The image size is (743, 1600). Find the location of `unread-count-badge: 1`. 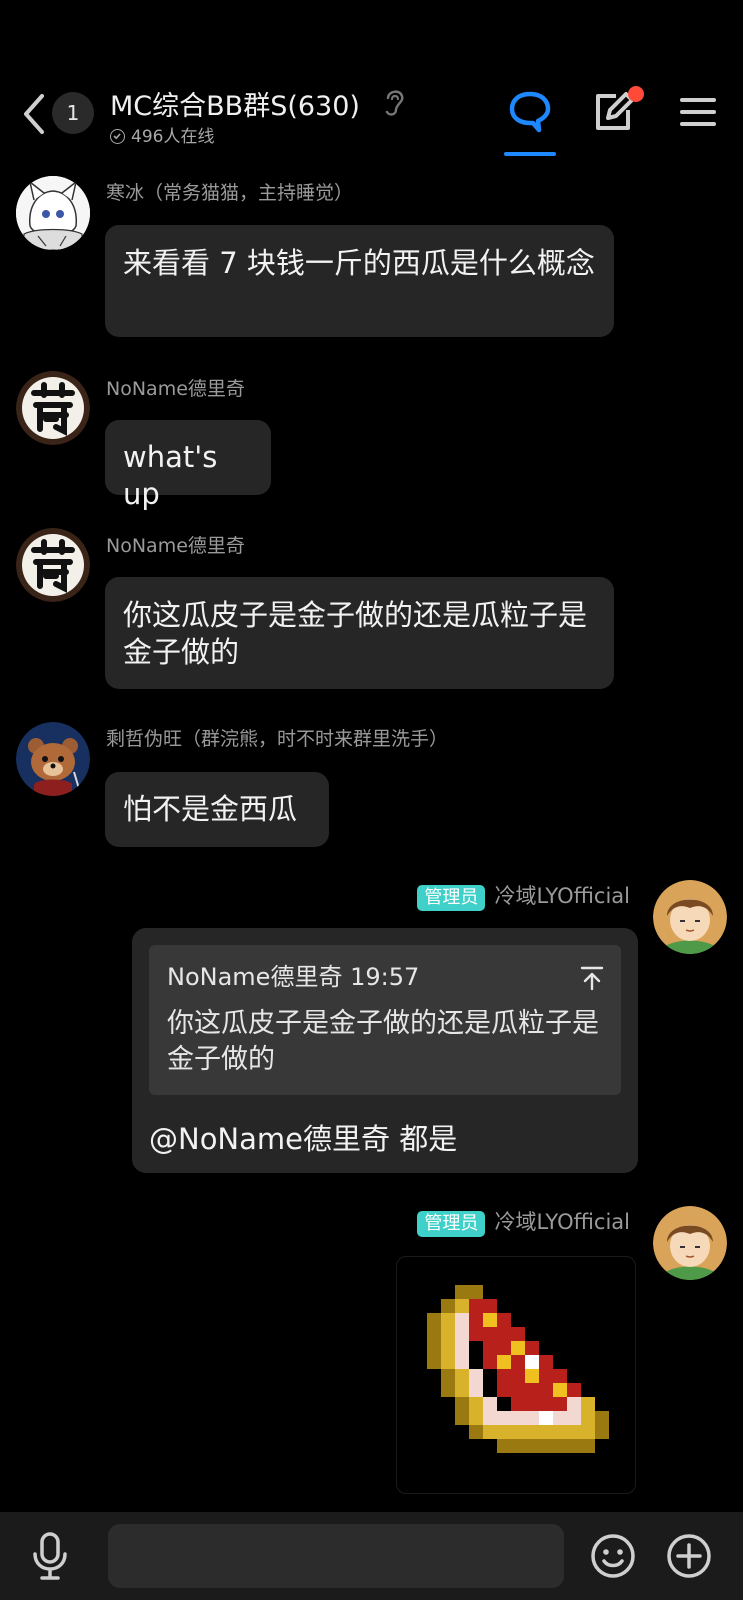

unread-count-badge: 1 is located at coordinates (73, 113).